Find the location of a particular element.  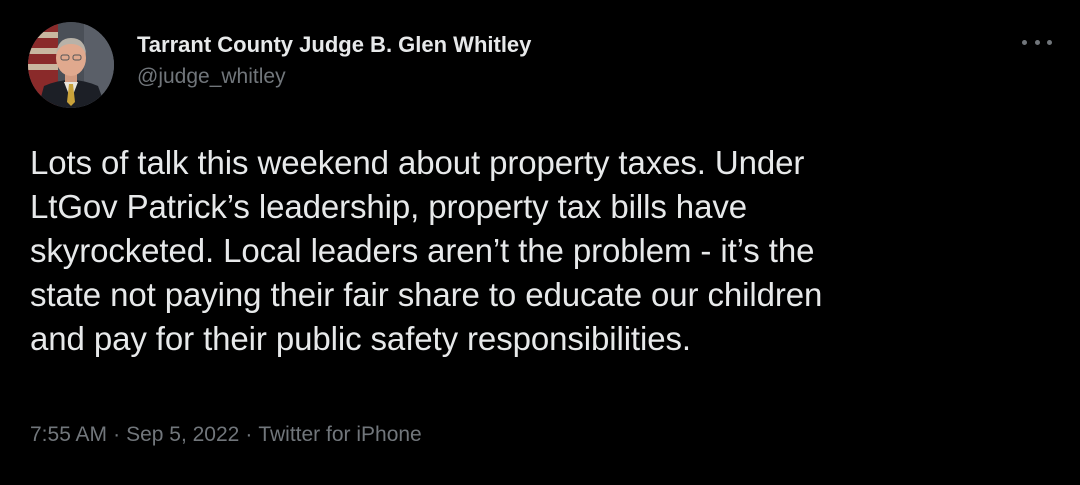

tweet-date: Sep 5, 2022 is located at coordinates (182, 434).